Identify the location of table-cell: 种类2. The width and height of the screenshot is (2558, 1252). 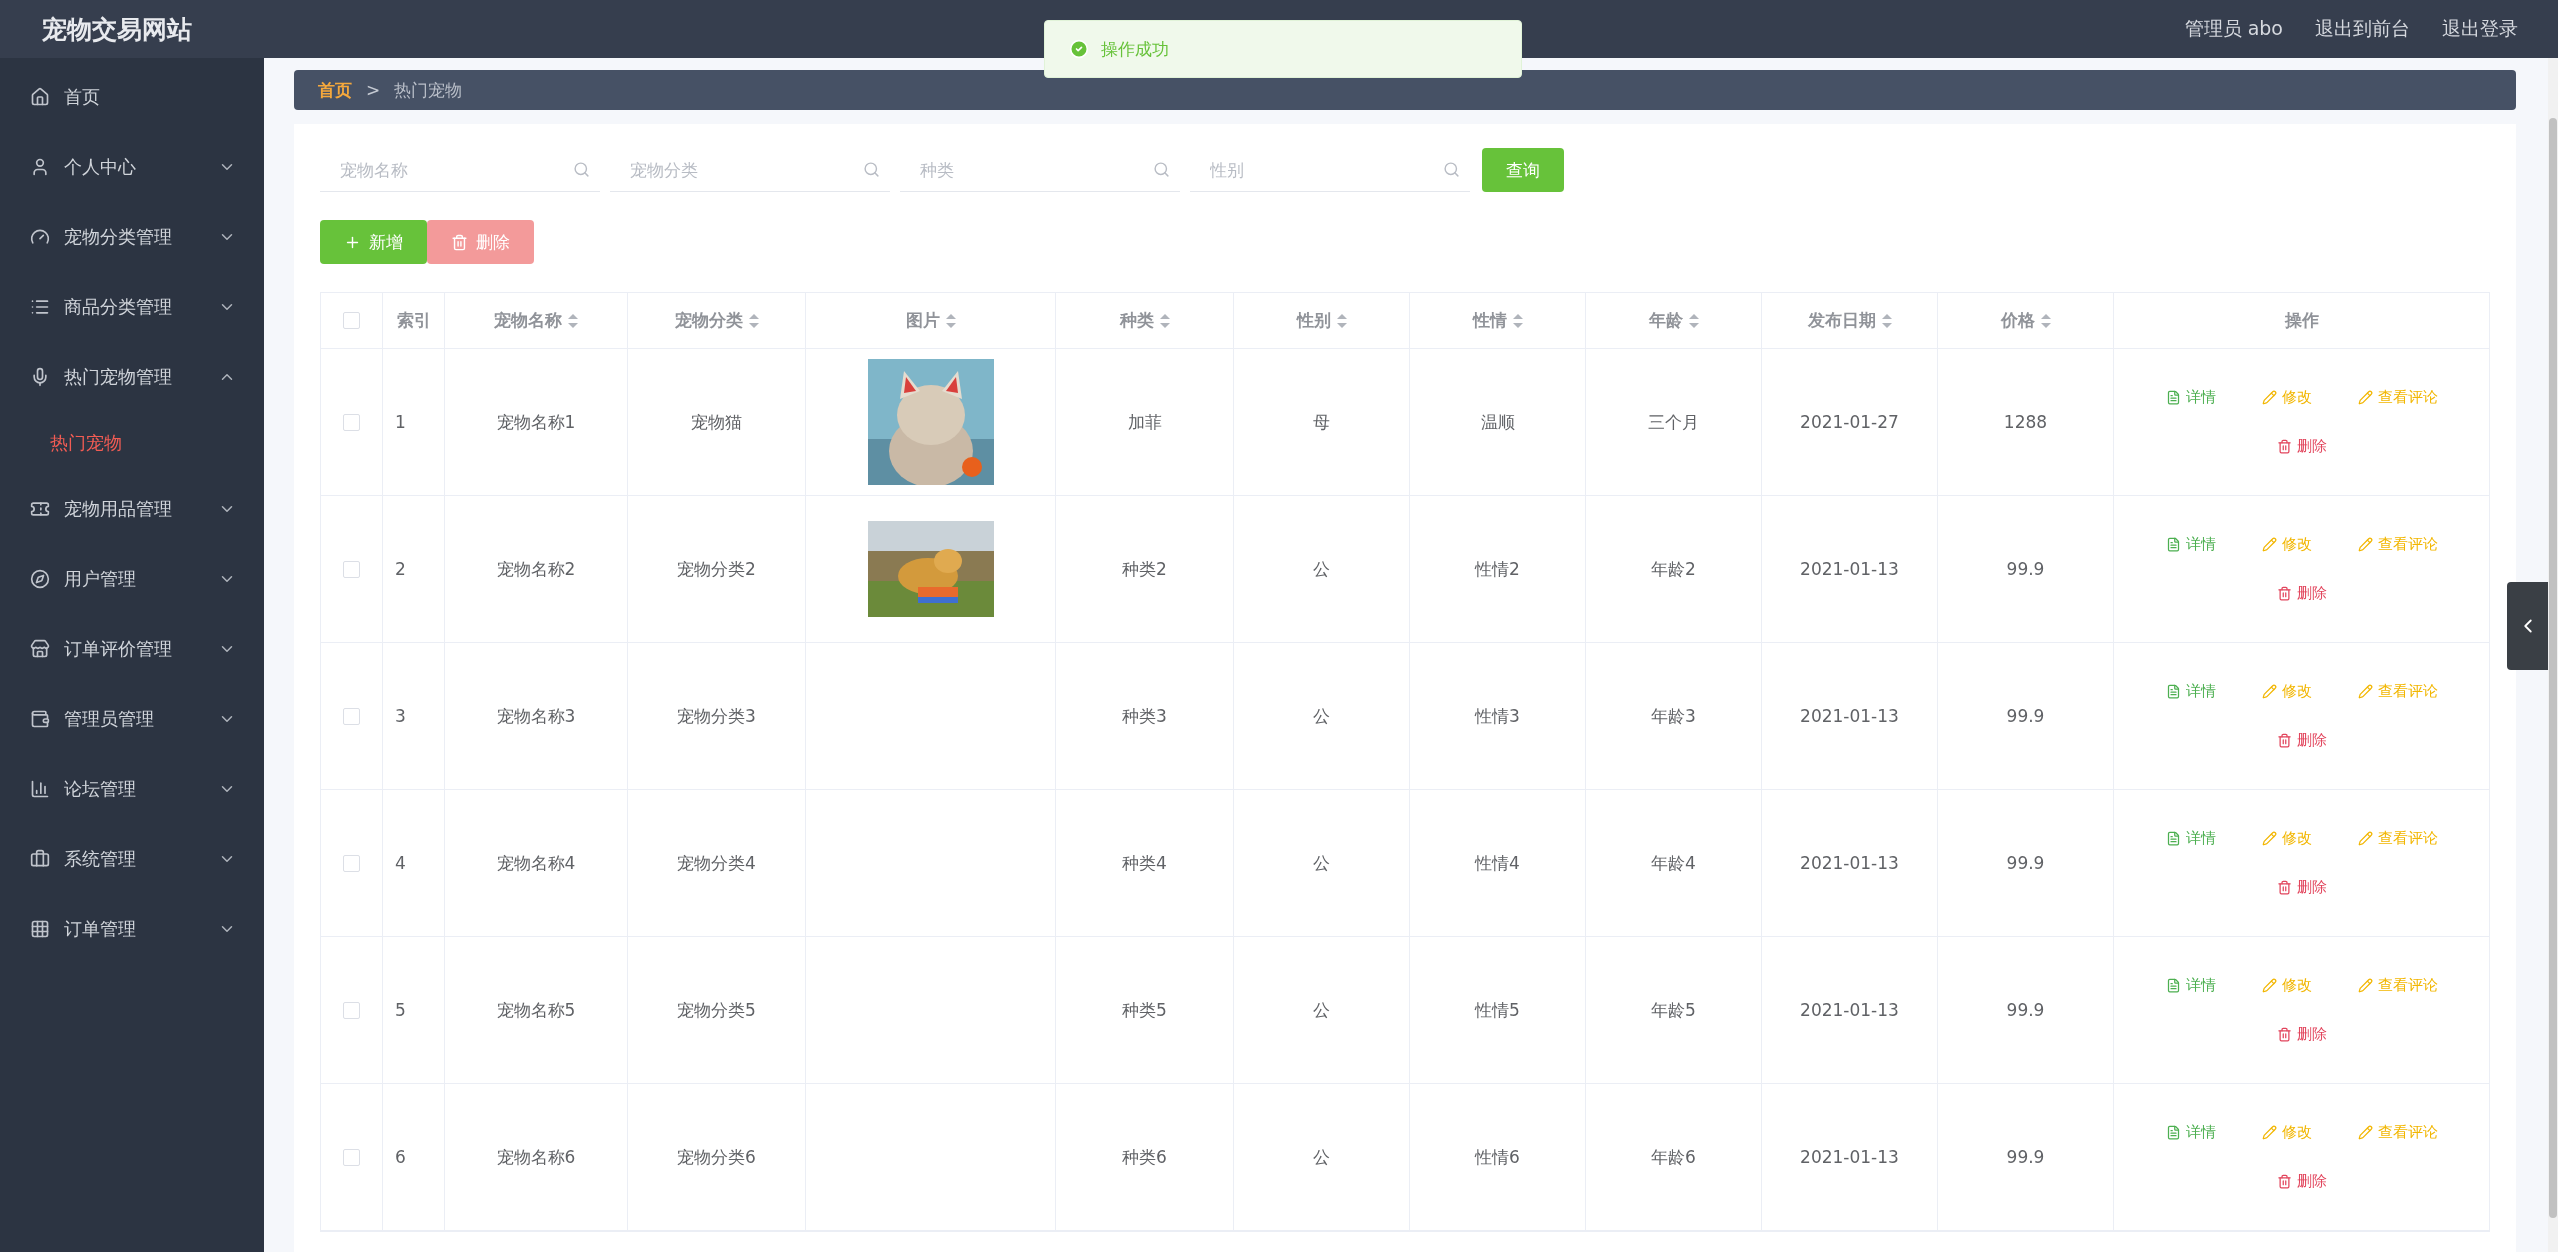
(1144, 569).